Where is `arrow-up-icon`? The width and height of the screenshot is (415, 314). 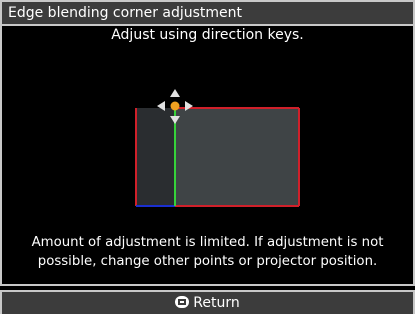 arrow-up-icon is located at coordinates (175, 93).